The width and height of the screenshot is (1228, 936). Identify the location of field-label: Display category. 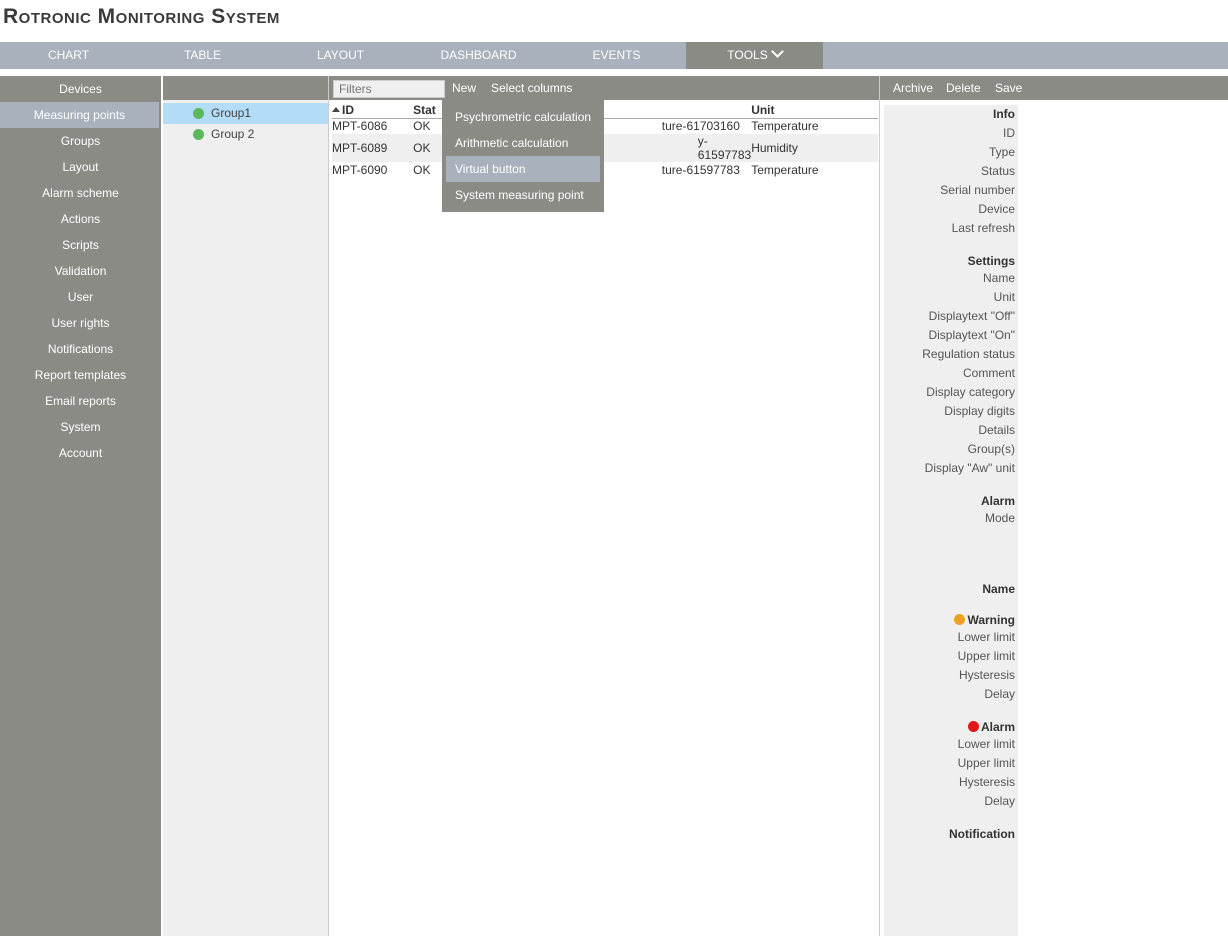
(970, 392).